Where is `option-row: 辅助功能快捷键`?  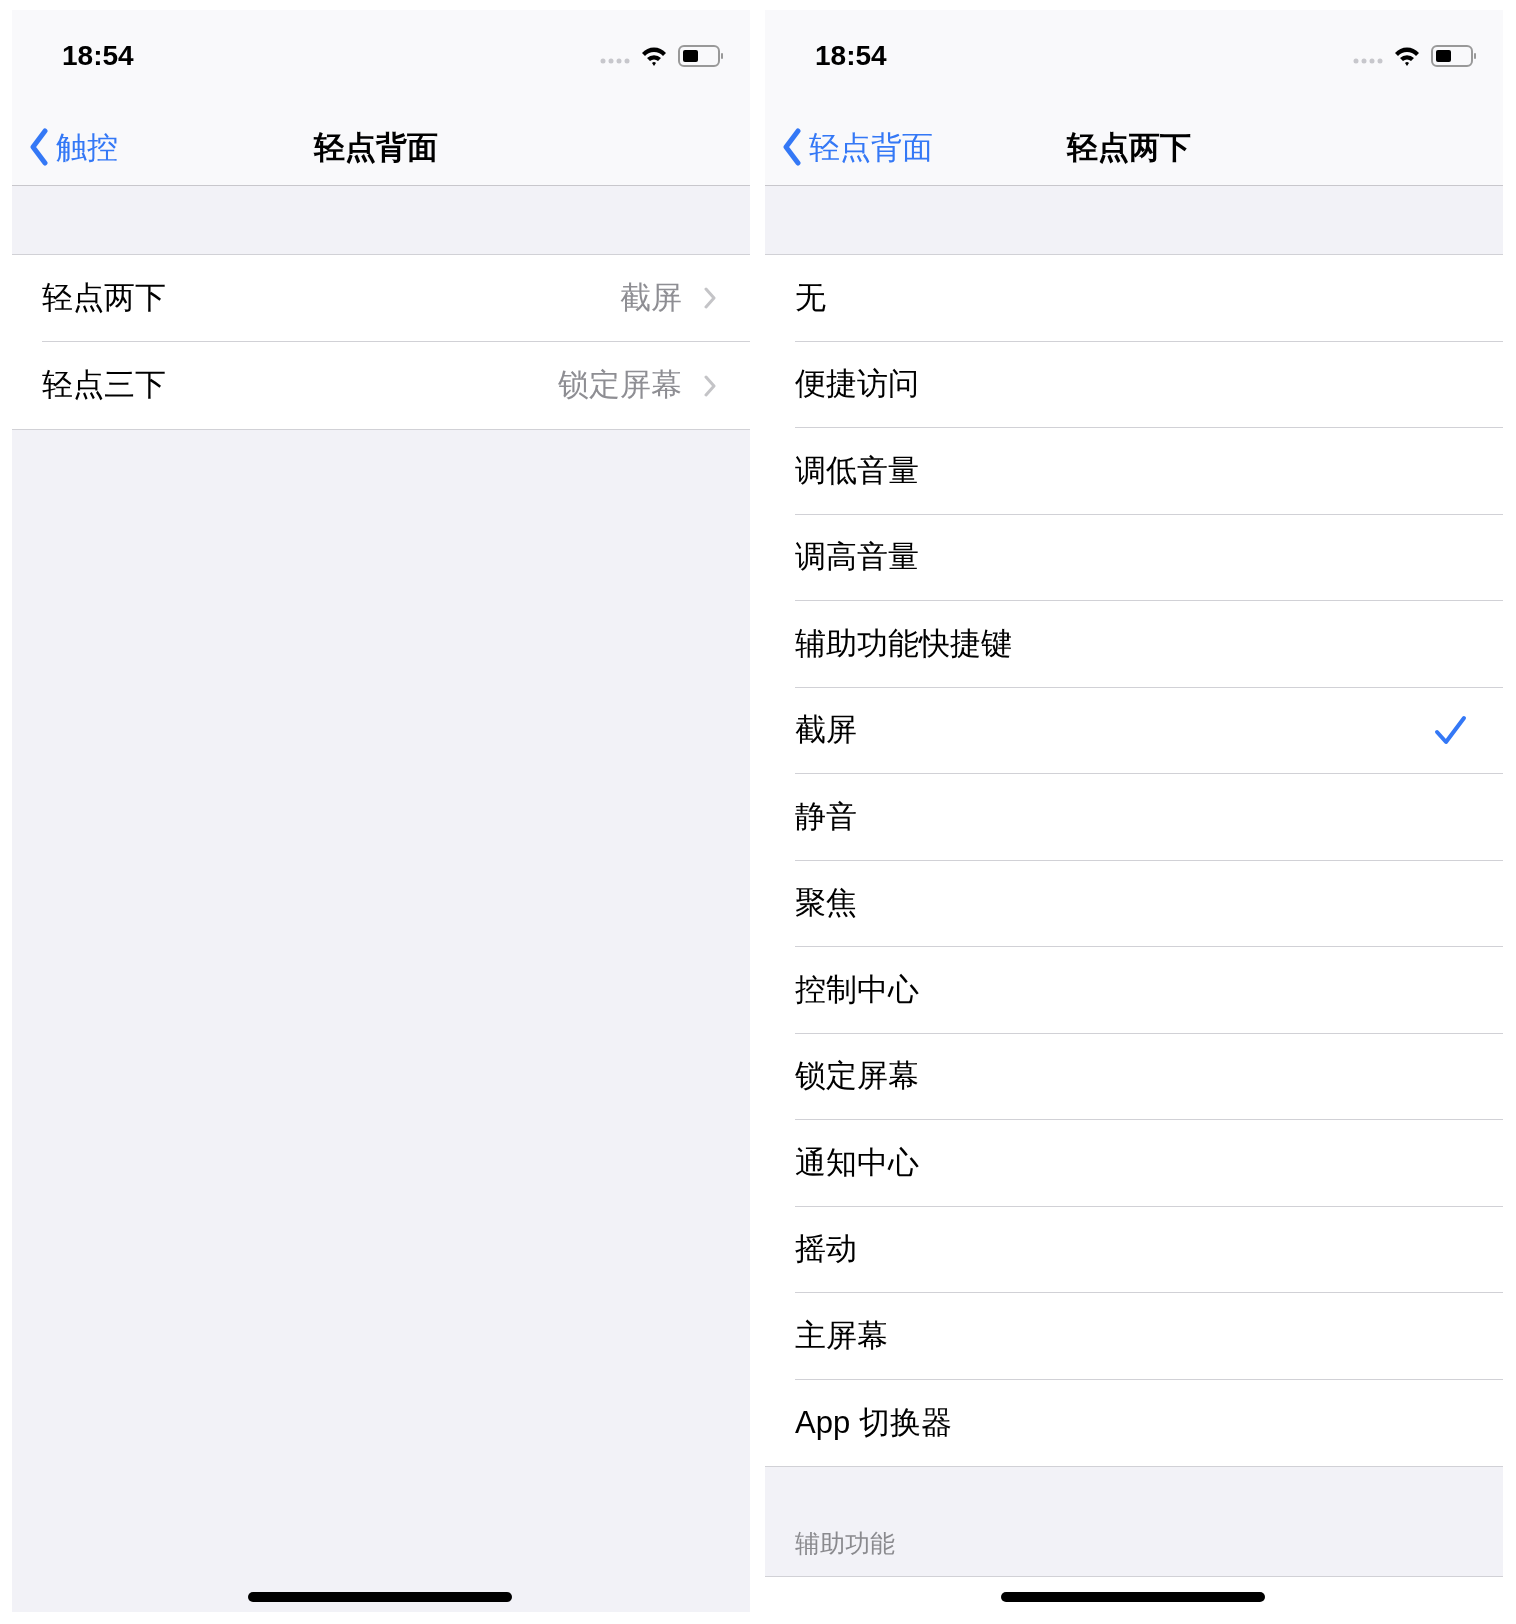
option-row: 辅助功能快捷键 is located at coordinates (1149, 644).